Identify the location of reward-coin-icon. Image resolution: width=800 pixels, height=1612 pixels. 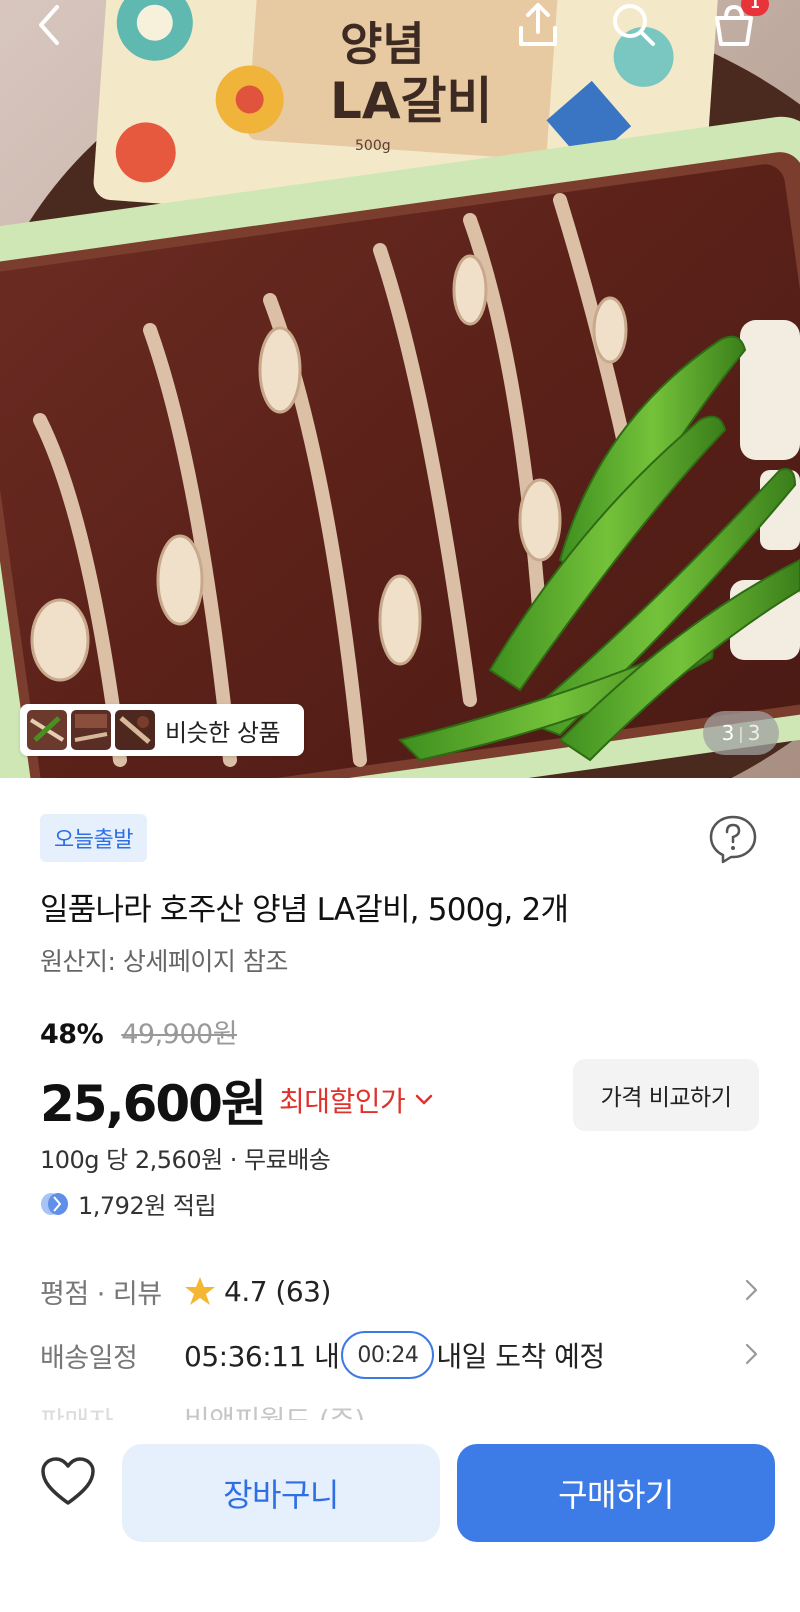
(54, 1203).